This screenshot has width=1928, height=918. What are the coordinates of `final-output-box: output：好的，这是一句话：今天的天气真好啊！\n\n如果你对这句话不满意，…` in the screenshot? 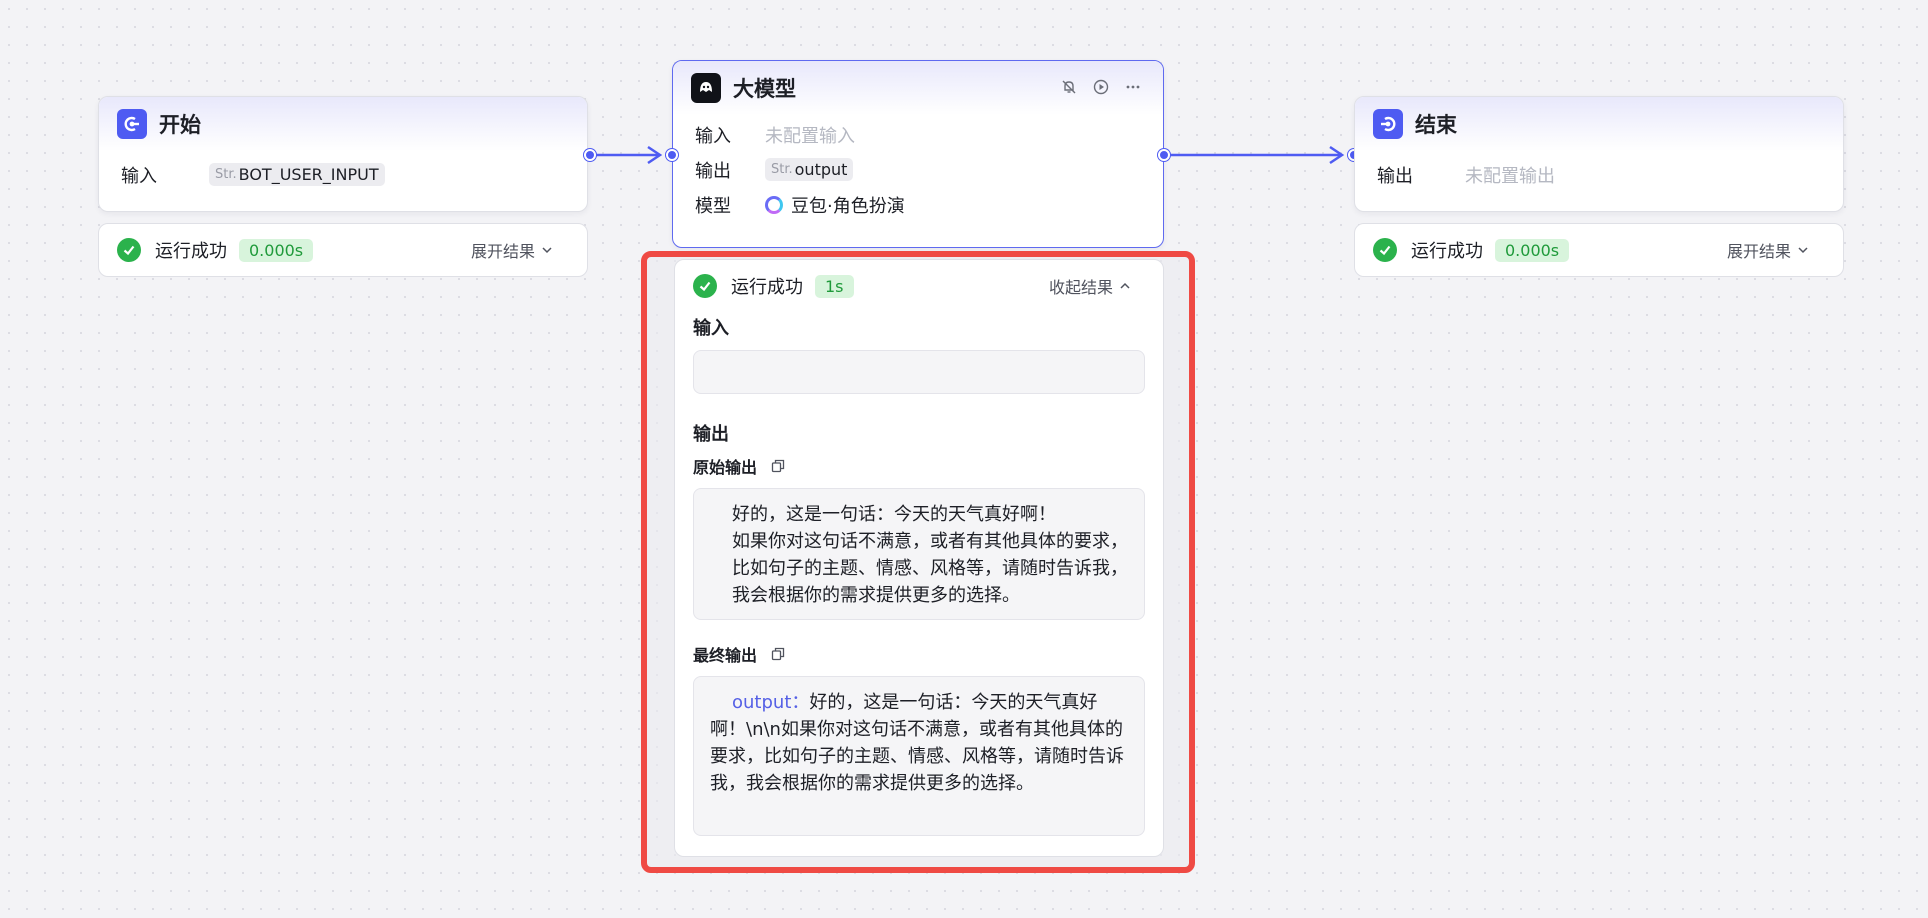 It's located at (919, 756).